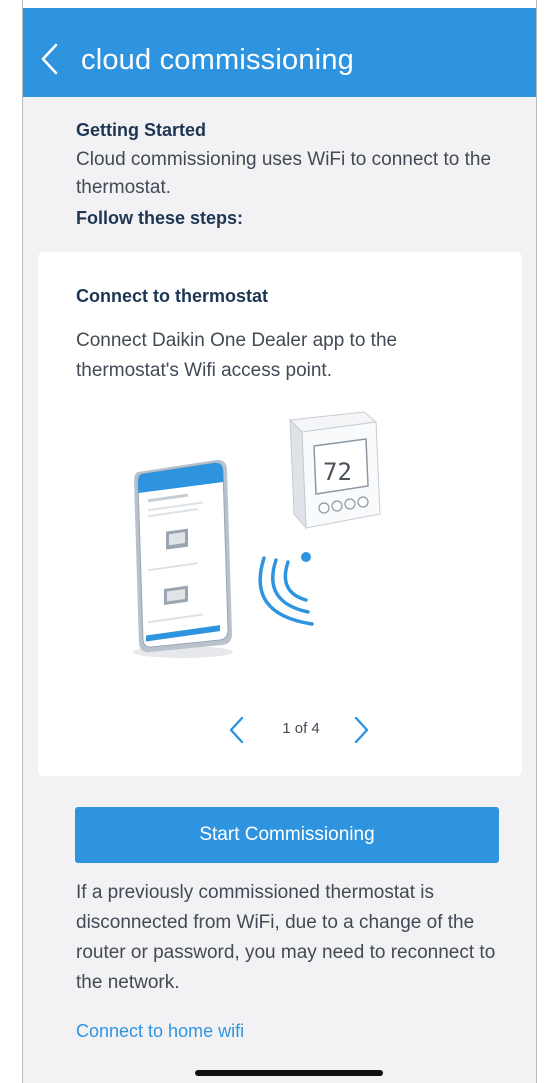 Image resolution: width=559 pixels, height=1083 pixels. Describe the element at coordinates (160, 1031) in the screenshot. I see `connect-home-wifi-link: Connect to home wifi` at that location.